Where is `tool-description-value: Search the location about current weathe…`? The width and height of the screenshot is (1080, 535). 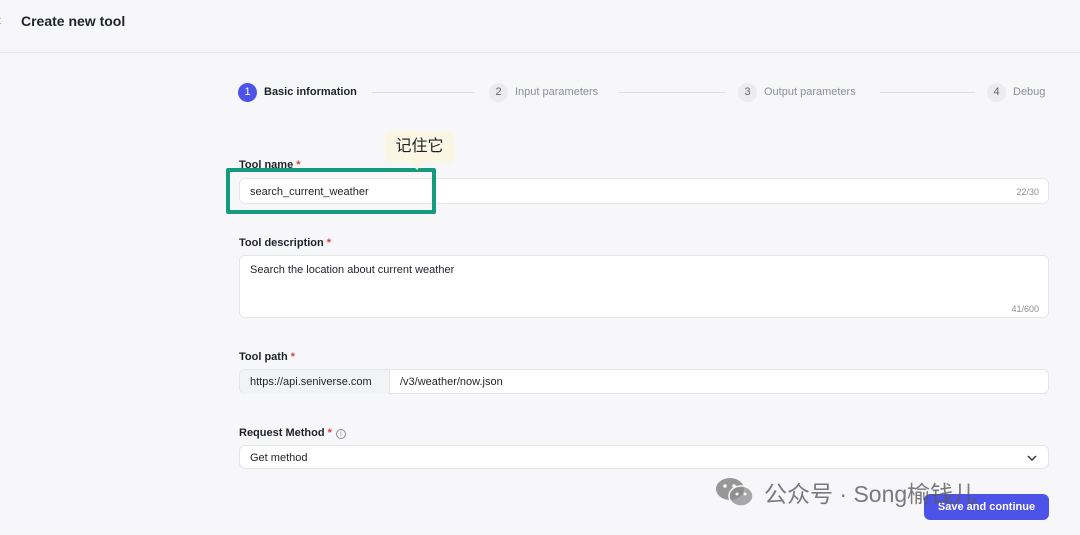
tool-description-value: Search the location about current weathe… is located at coordinates (352, 270).